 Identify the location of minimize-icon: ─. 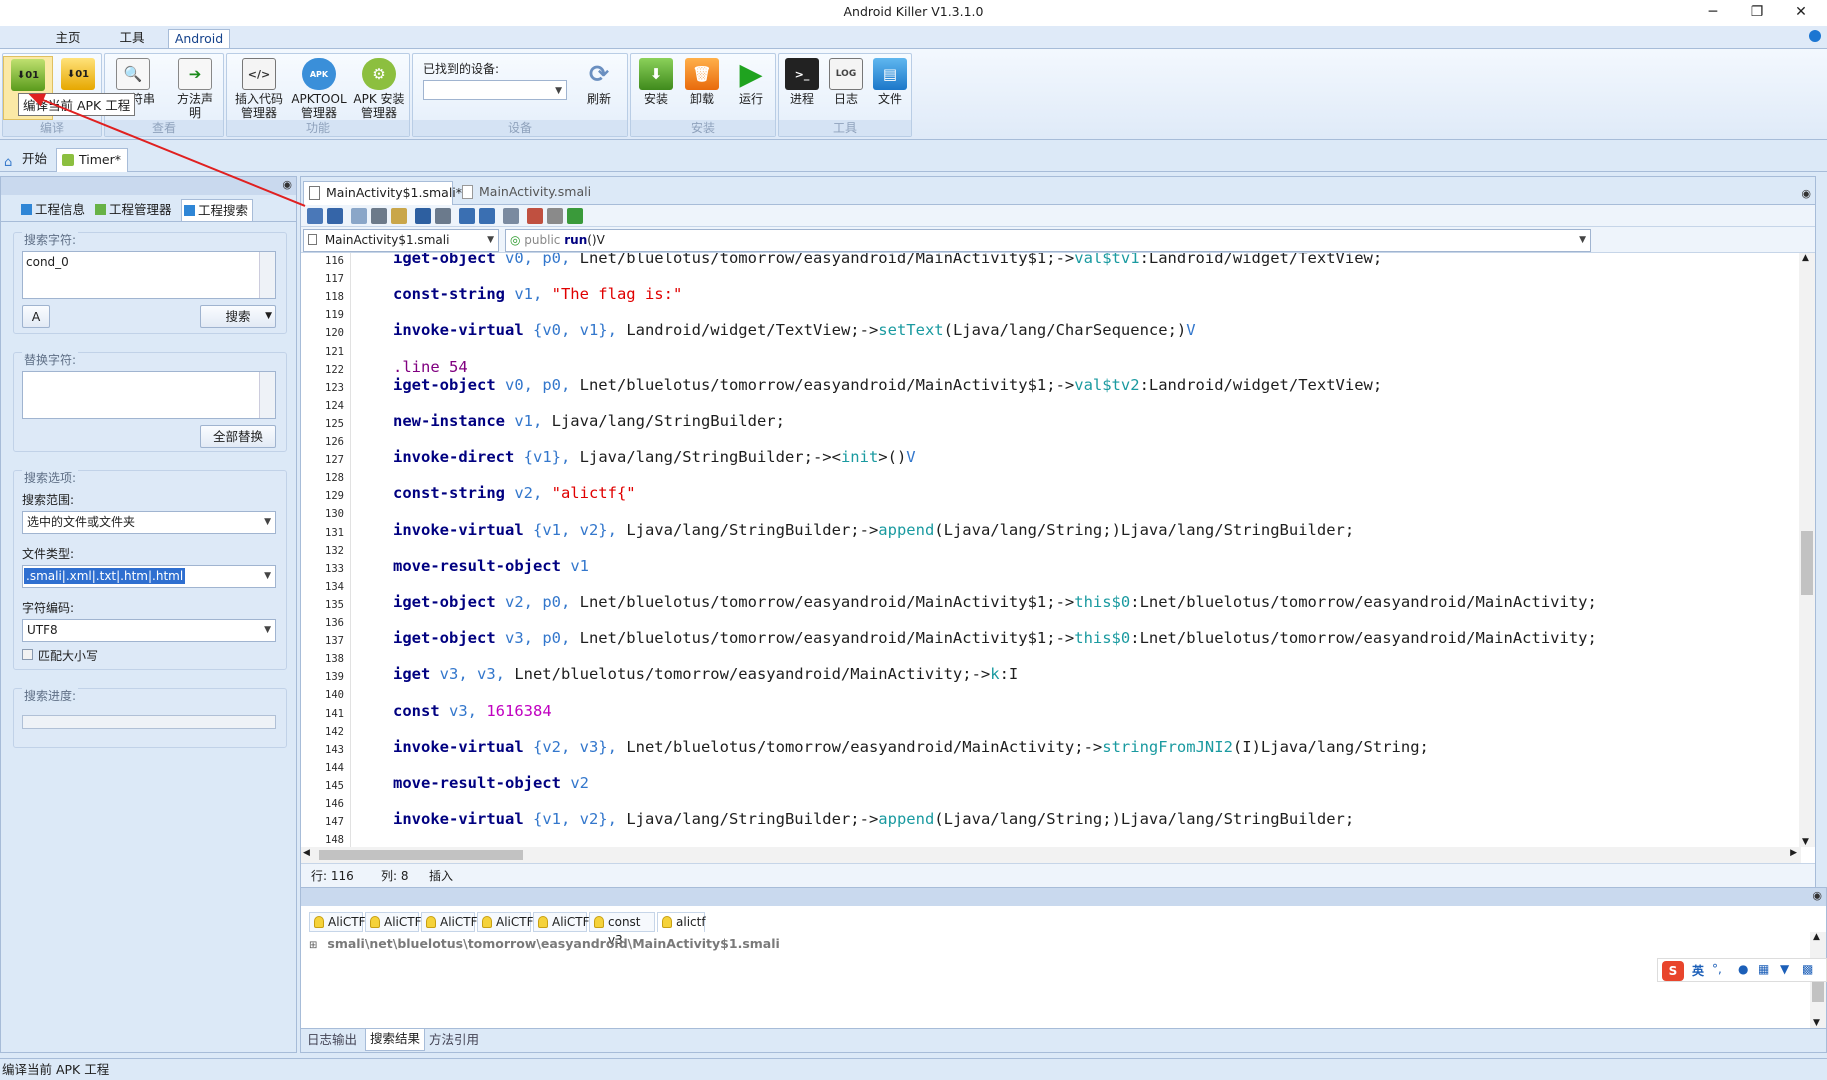
(1713, 12).